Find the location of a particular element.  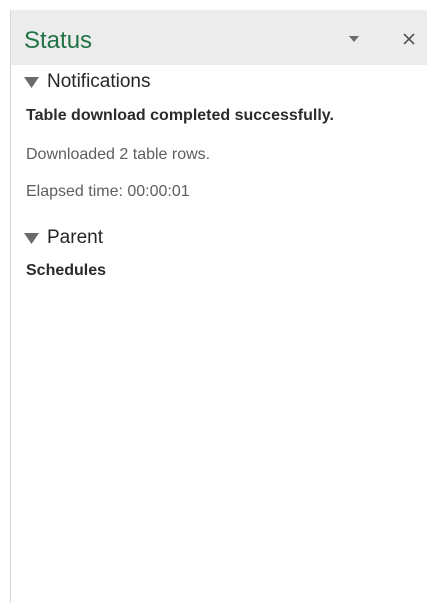

notification-message: Table download completed successfully. is located at coordinates (180, 115).